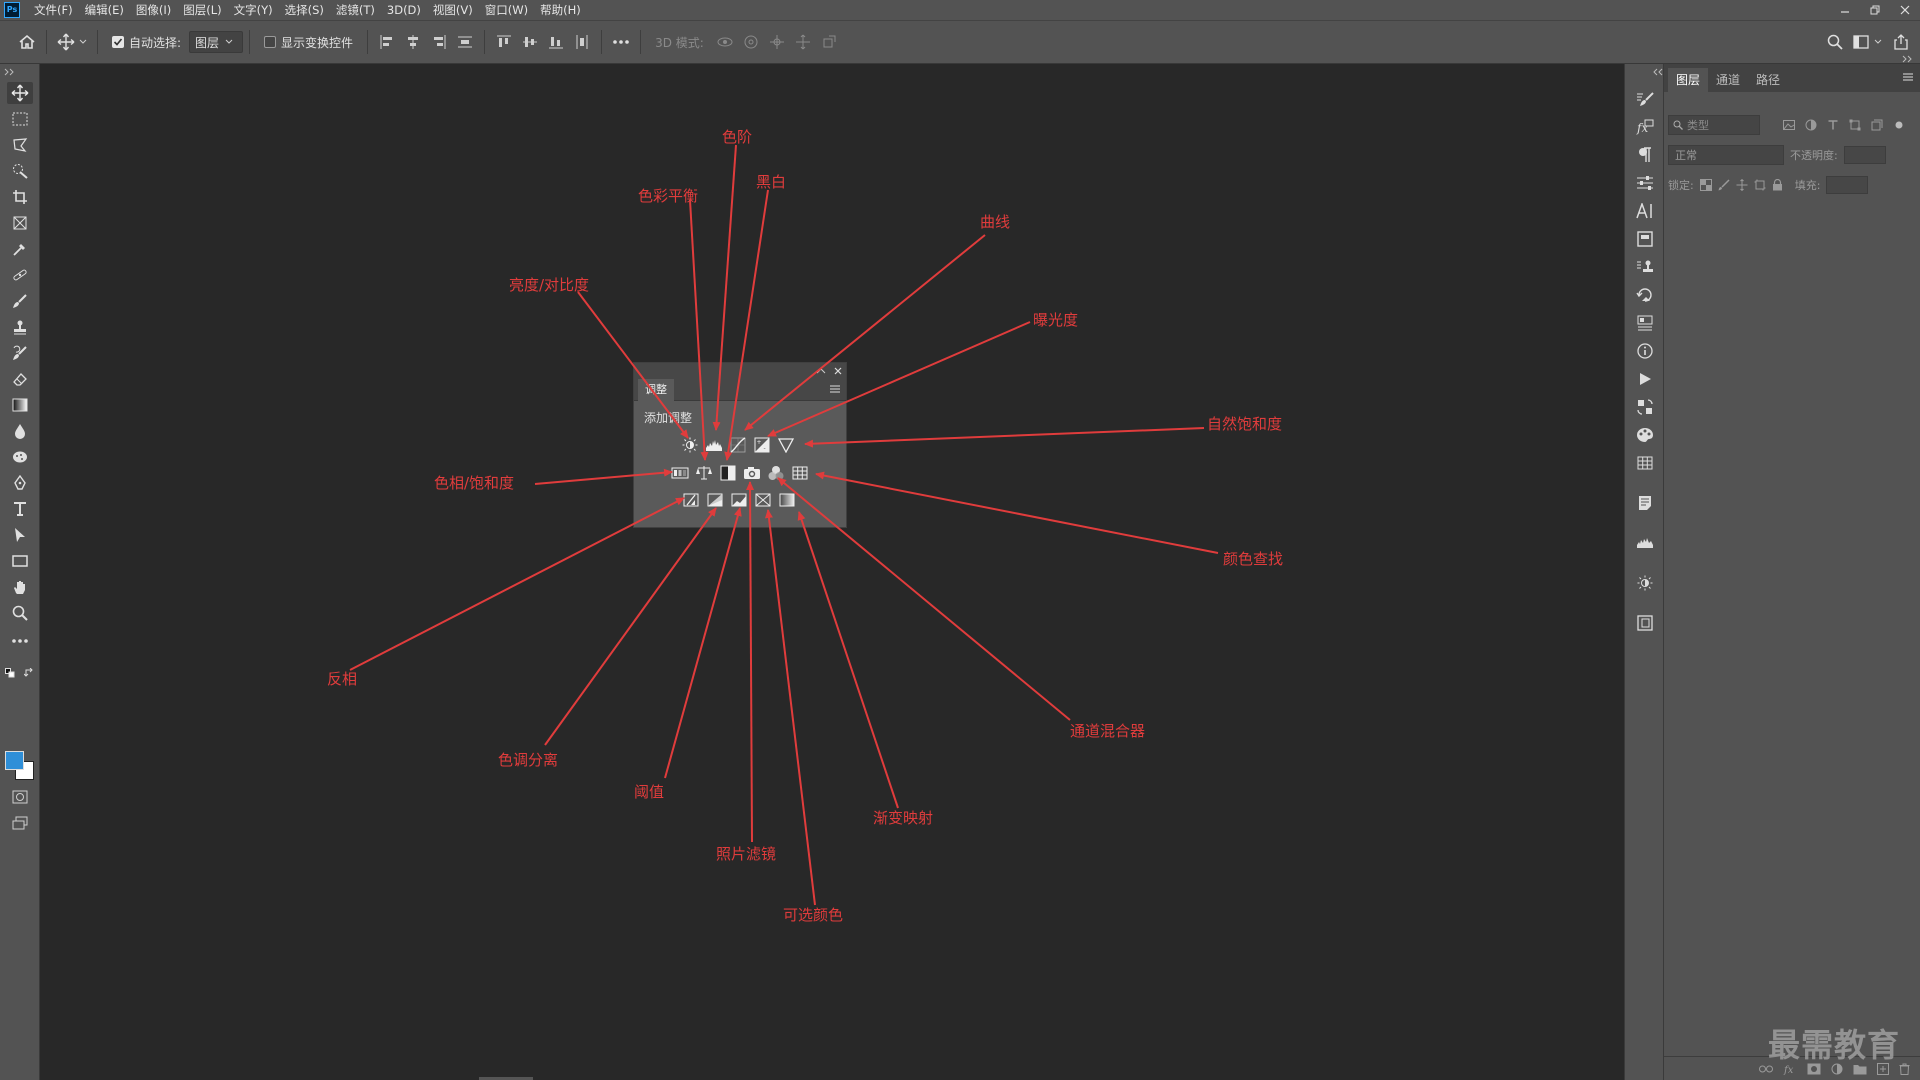 Image resolution: width=1920 pixels, height=1080 pixels. I want to click on gradient-tool, so click(20, 405).